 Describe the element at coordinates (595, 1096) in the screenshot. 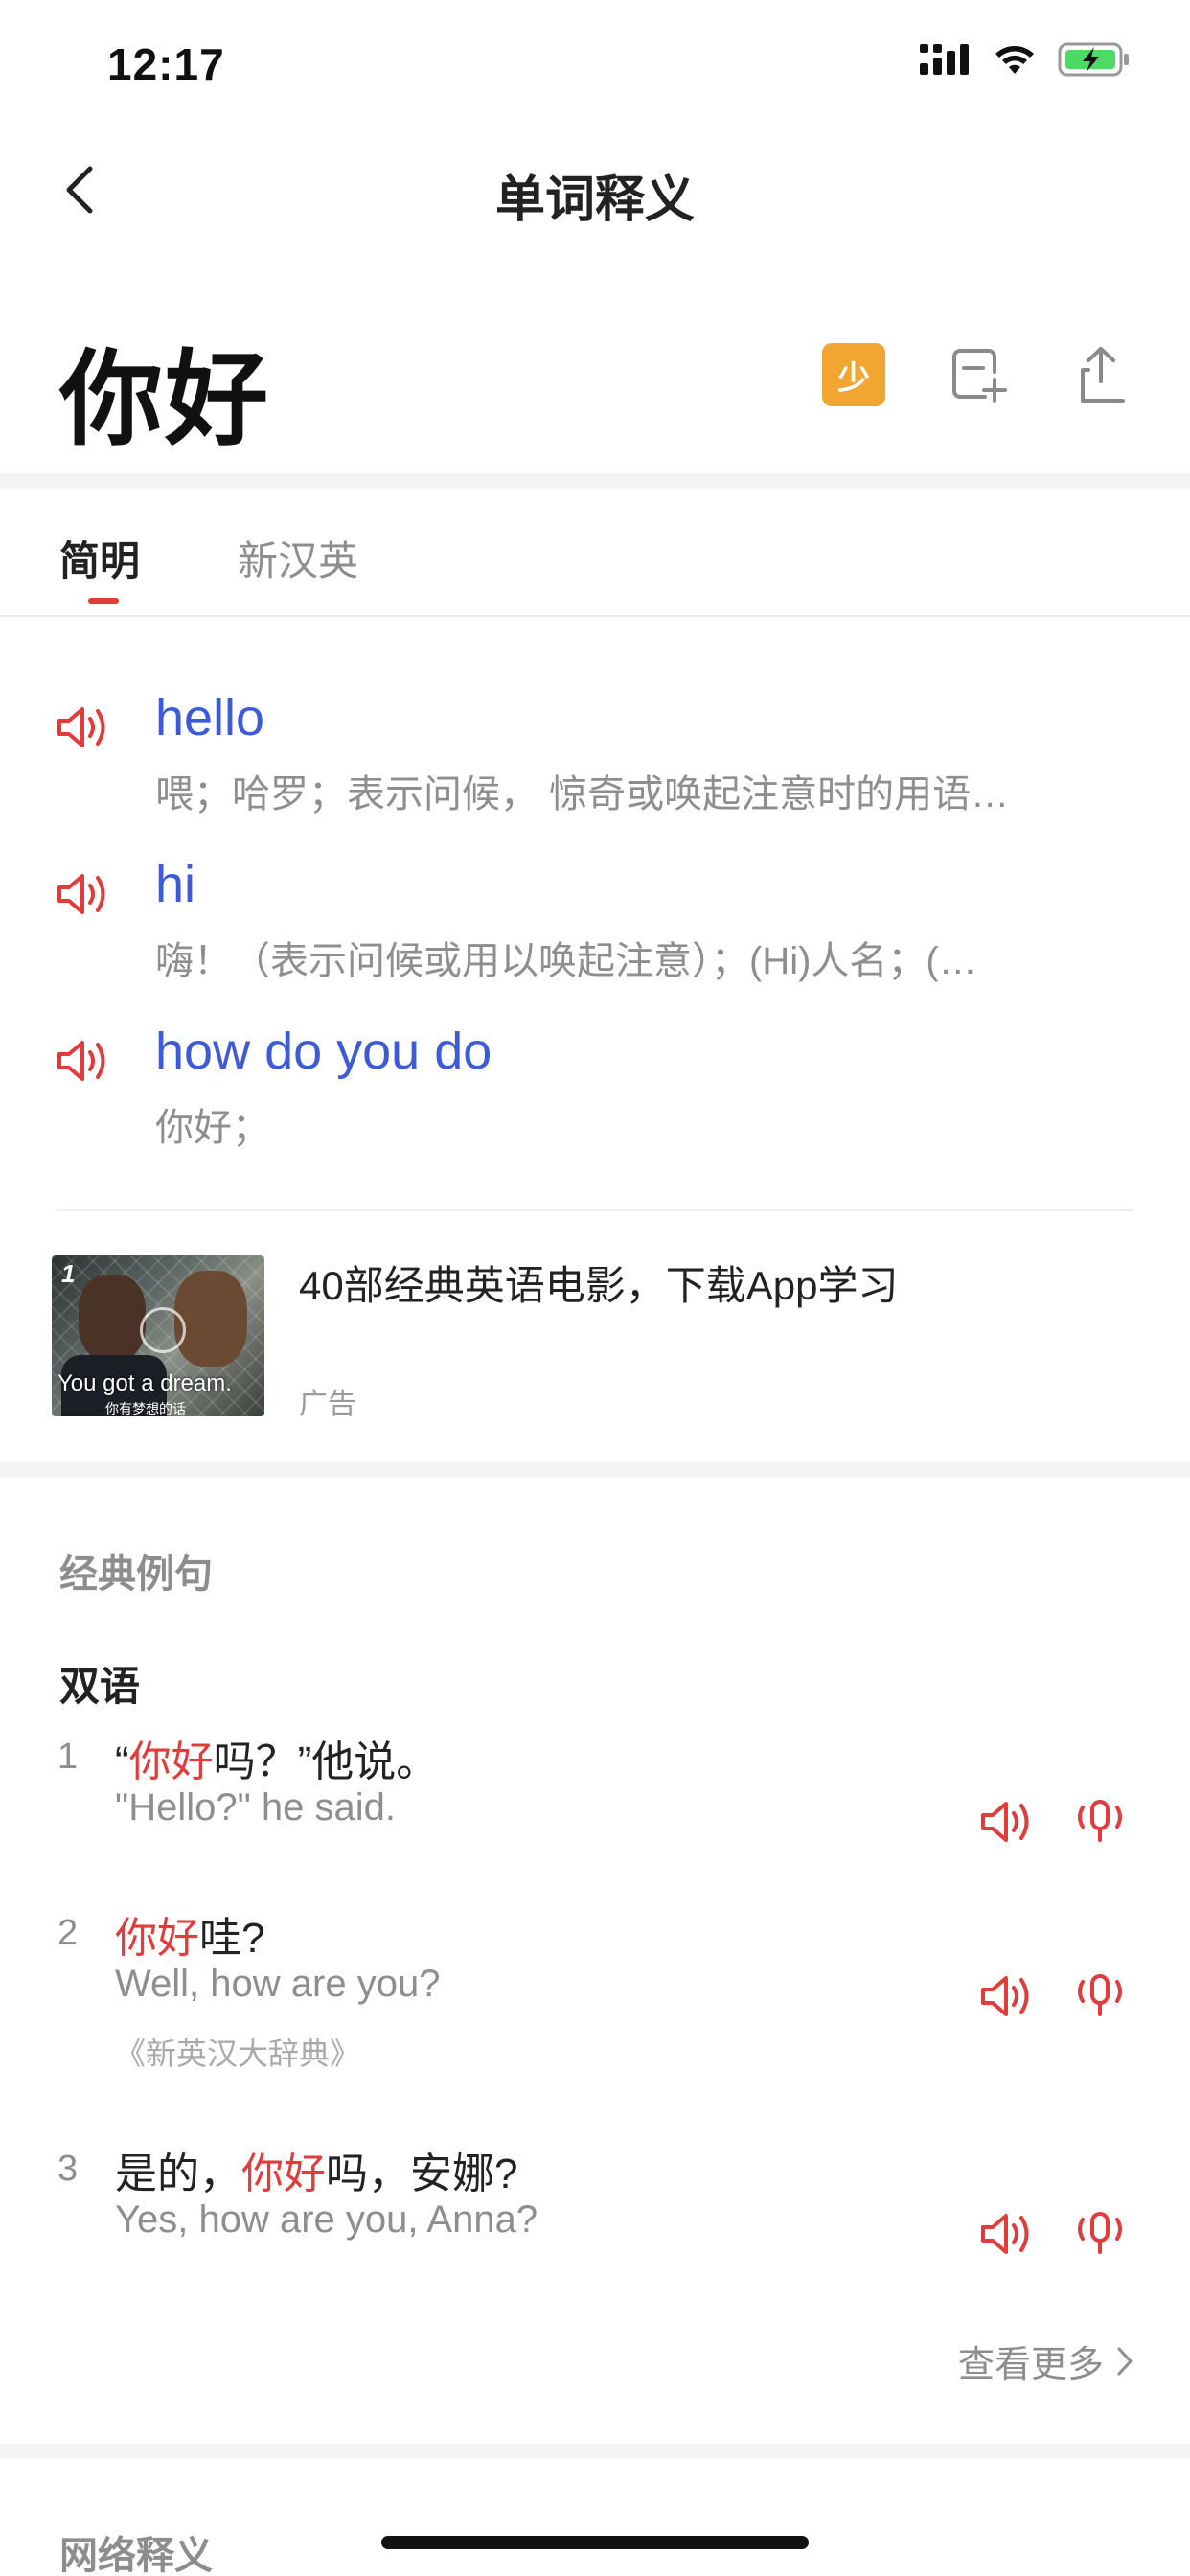

I see `translation-item: how do you do 你好；` at that location.